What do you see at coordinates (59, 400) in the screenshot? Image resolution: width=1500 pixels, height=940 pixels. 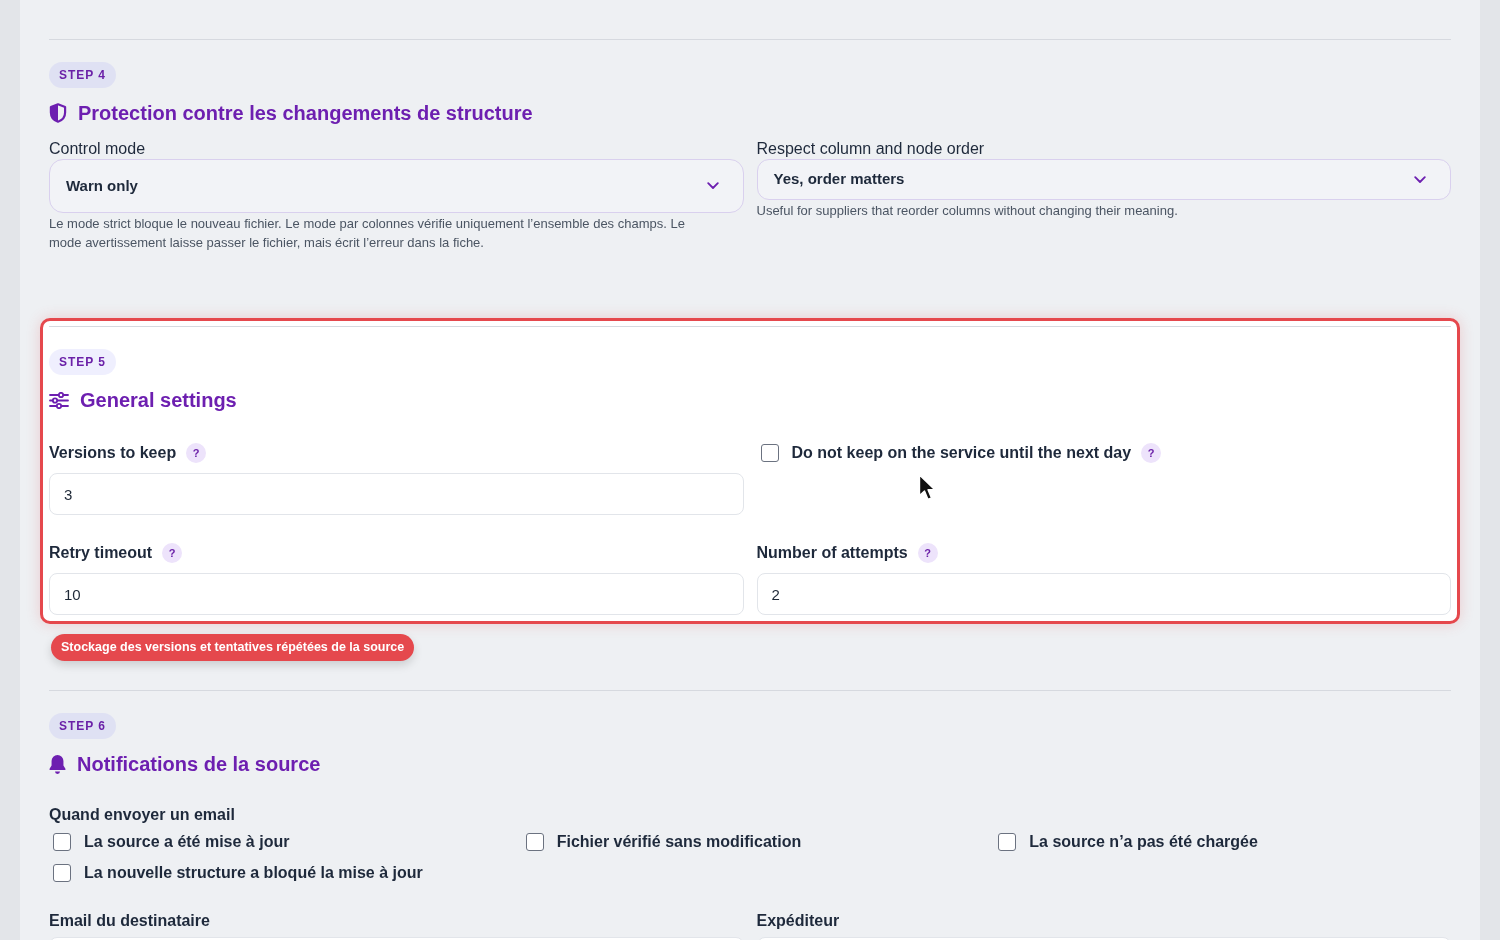 I see `sliders-icon` at bounding box center [59, 400].